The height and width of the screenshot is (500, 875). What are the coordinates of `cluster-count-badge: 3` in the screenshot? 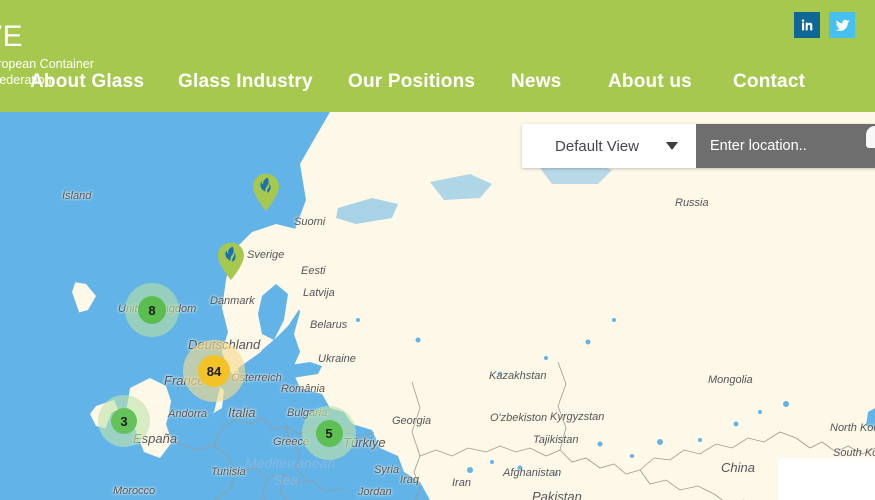 It's located at (124, 421).